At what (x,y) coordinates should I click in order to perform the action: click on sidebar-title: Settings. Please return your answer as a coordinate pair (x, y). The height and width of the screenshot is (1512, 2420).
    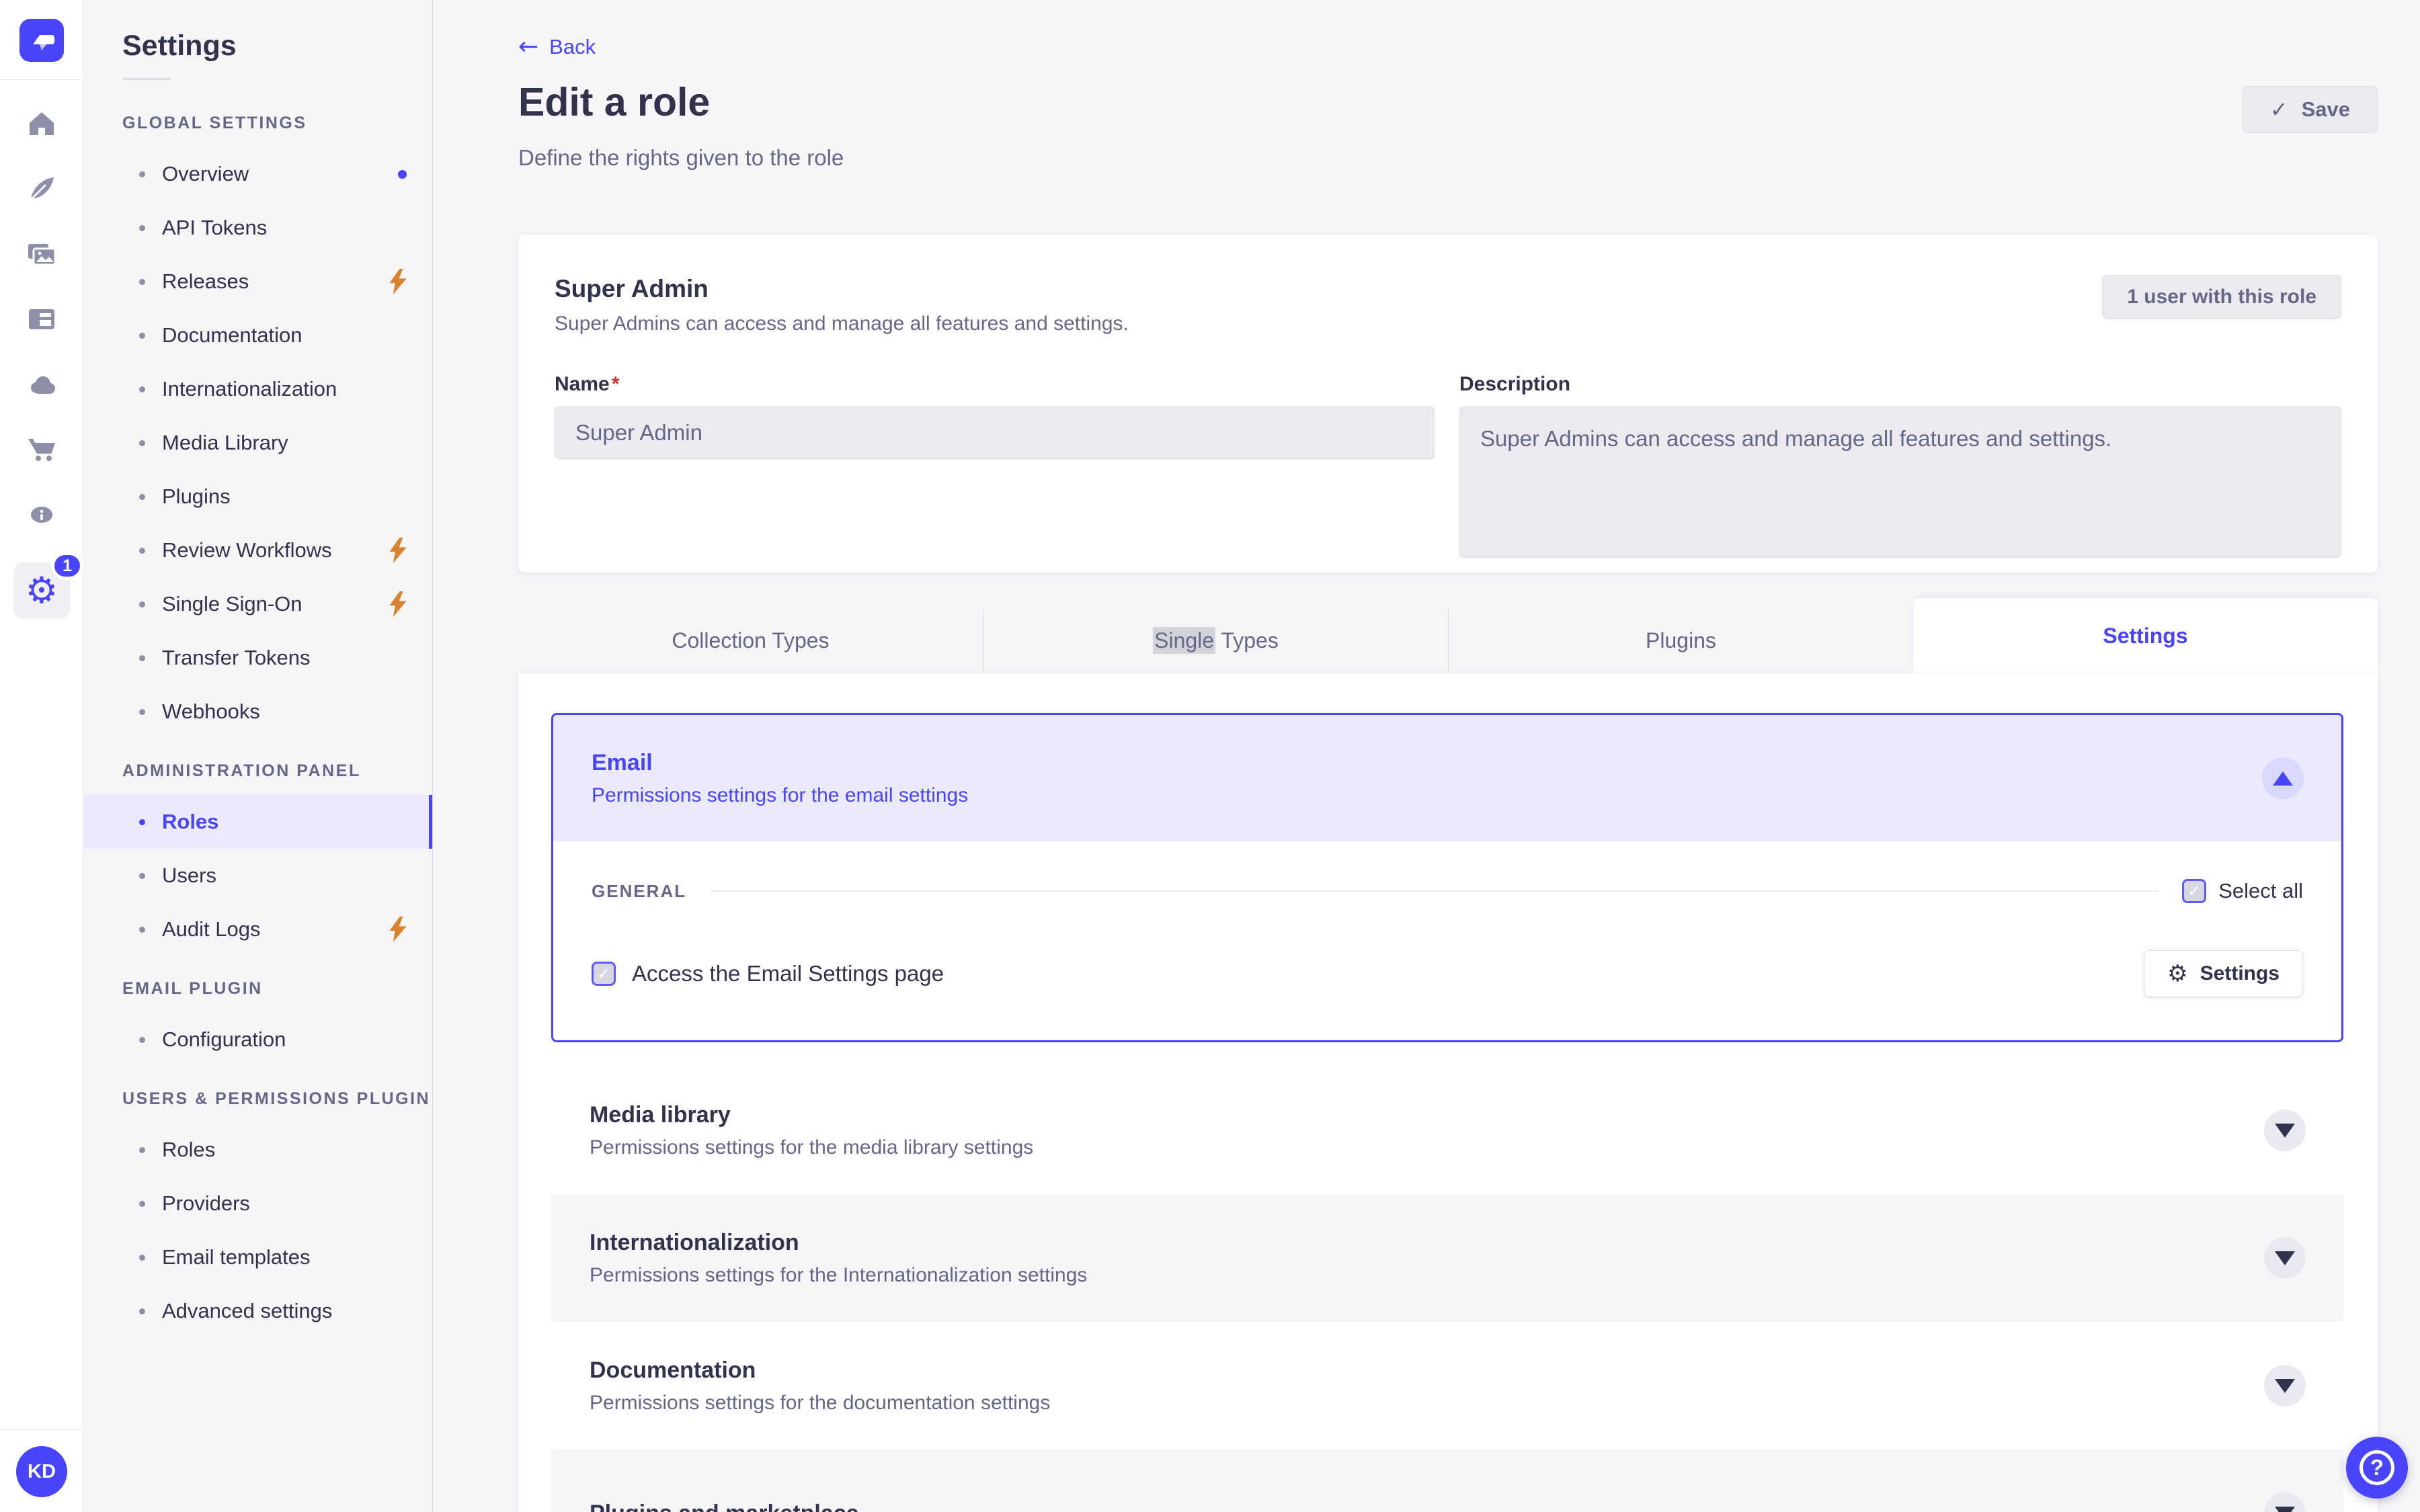
    Looking at the image, I should click on (179, 46).